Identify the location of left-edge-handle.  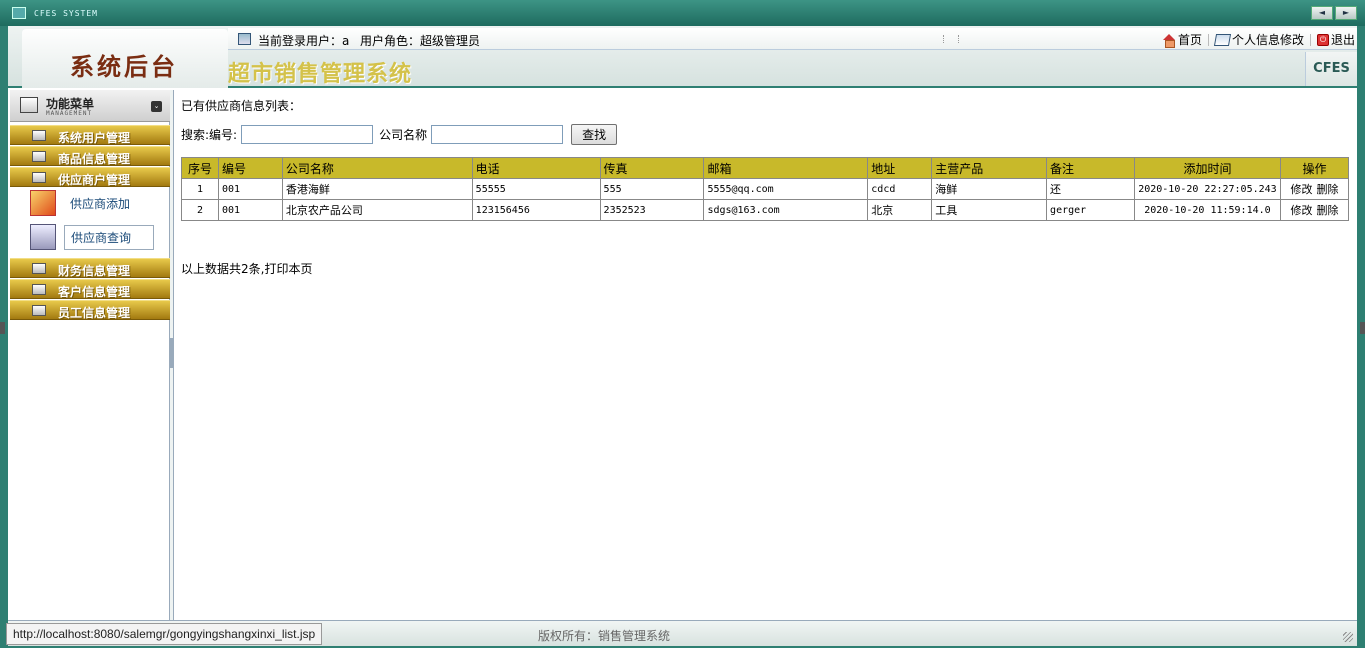
(2, 328).